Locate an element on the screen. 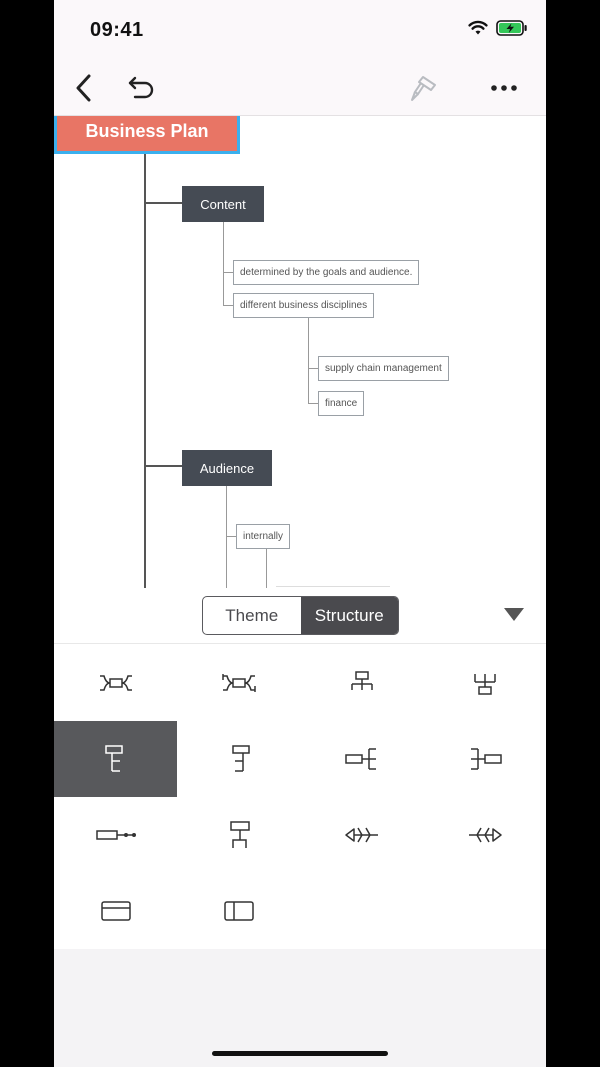 This screenshot has height=1067, width=600. panel-tabs-row: Theme Structure is located at coordinates (300, 616).